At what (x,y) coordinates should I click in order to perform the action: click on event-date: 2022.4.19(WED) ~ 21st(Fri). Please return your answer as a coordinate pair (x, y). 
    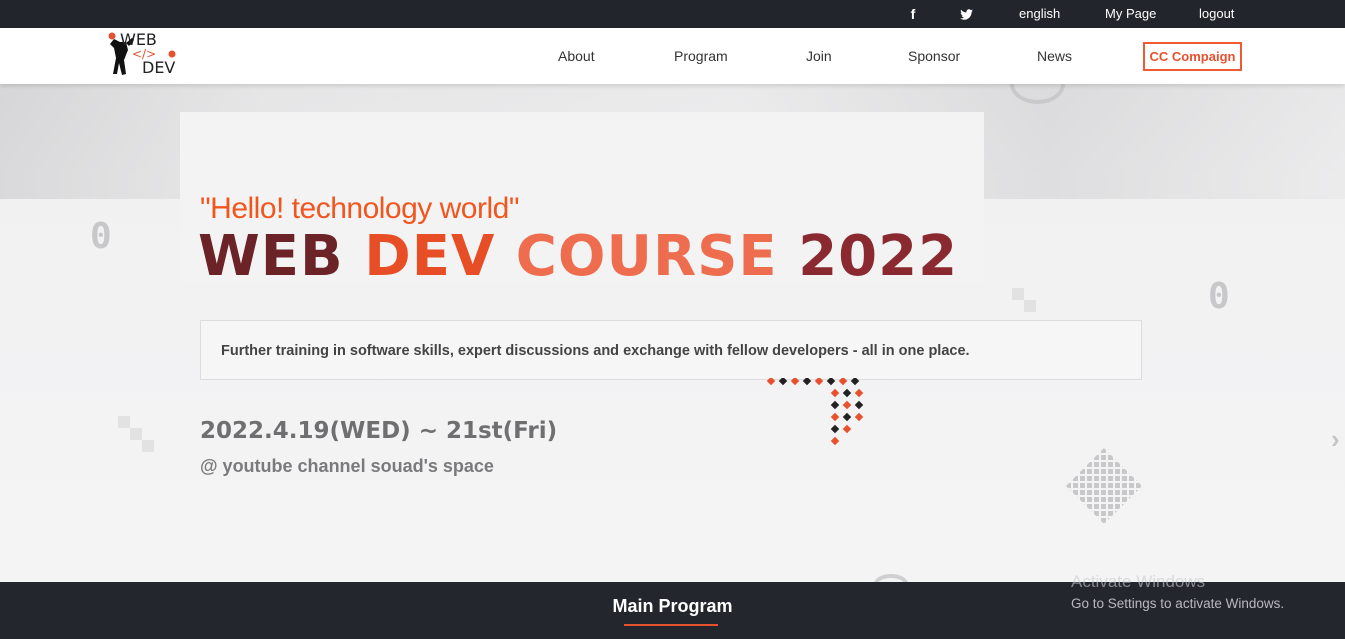
    Looking at the image, I should click on (379, 431).